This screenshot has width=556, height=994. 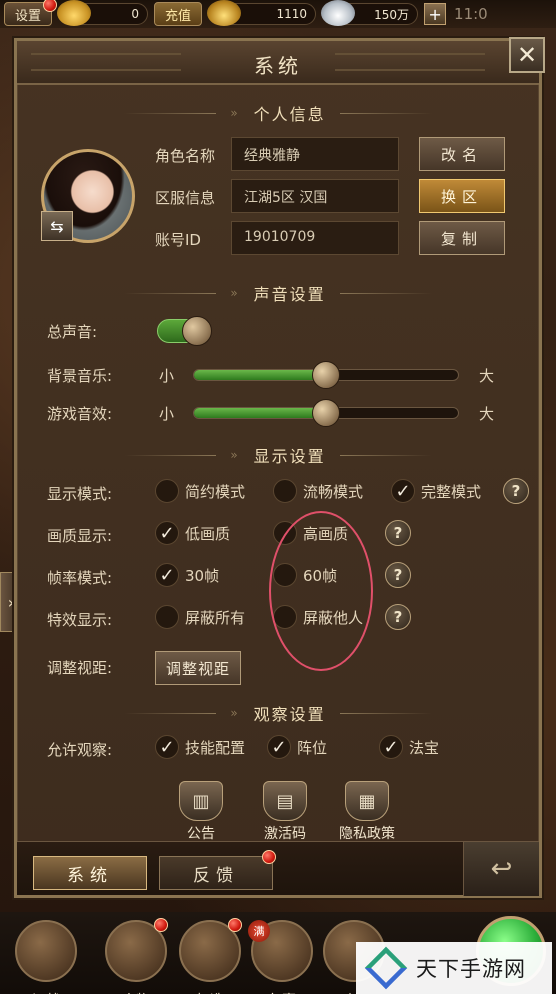 What do you see at coordinates (471, 14) in the screenshot?
I see `clock: 11:0` at bounding box center [471, 14].